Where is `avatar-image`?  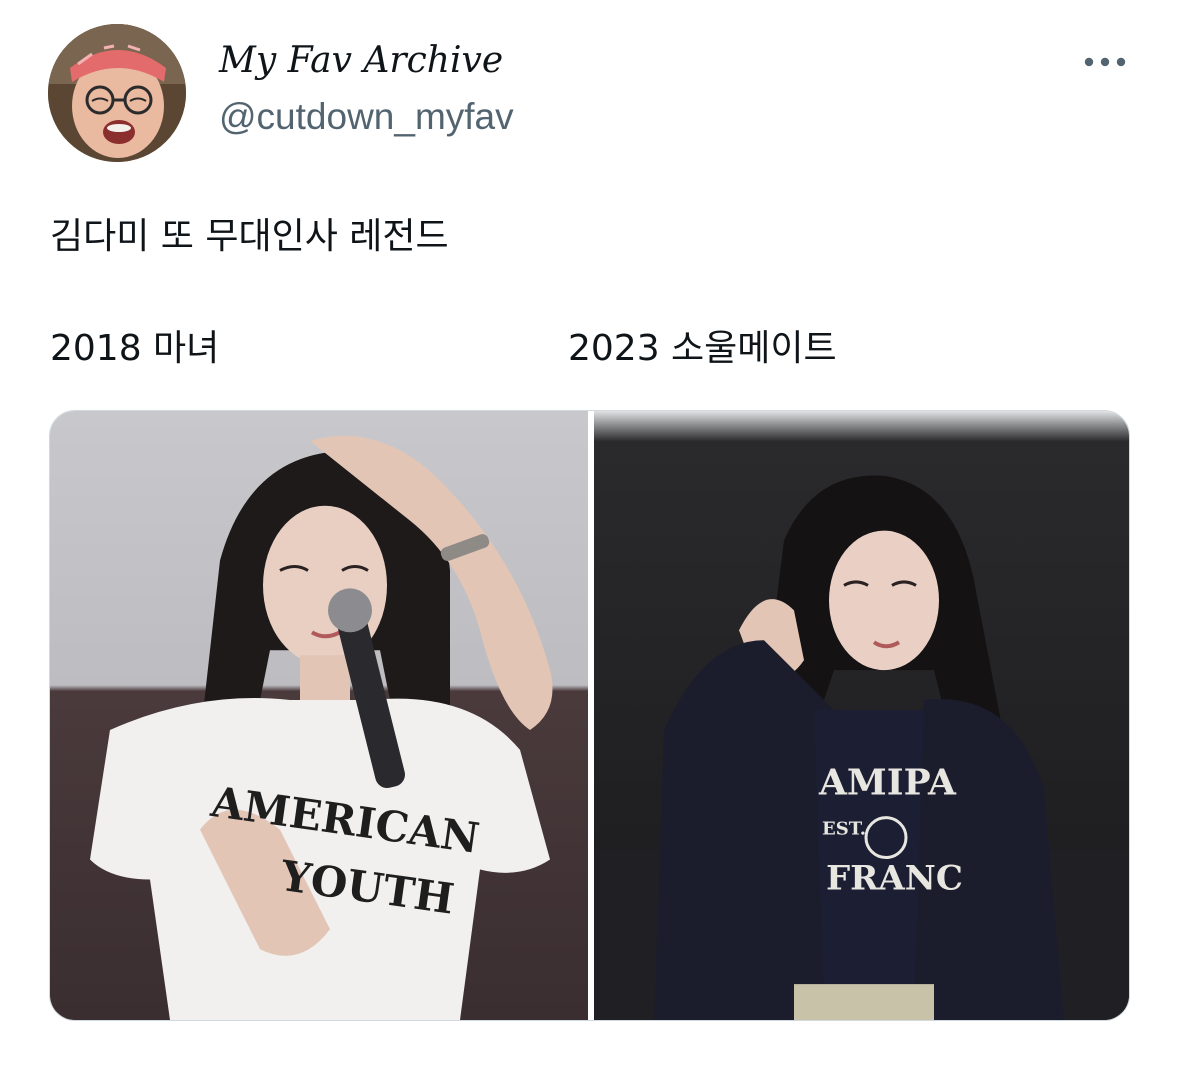 avatar-image is located at coordinates (117, 93).